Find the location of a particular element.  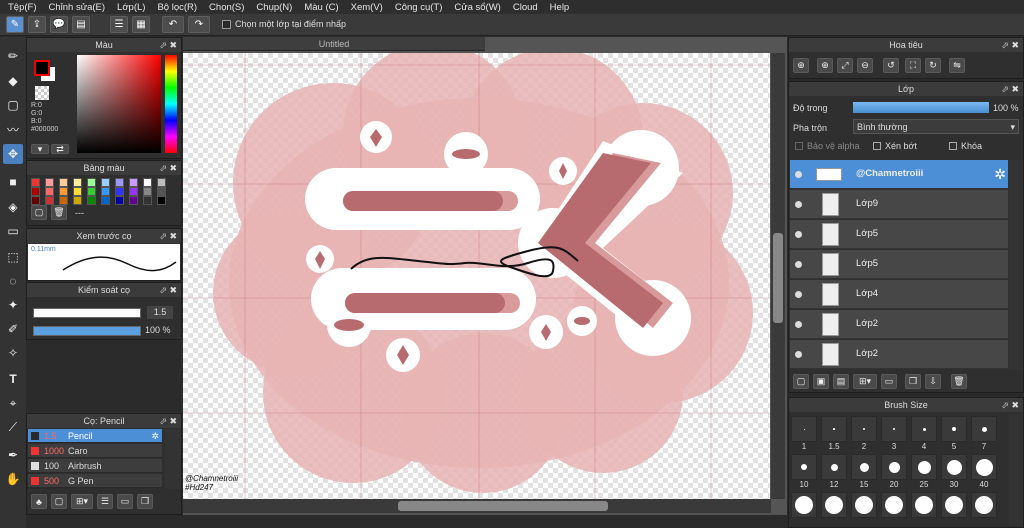

brush-item-pencil: 1.5 Pencil ✲ is located at coordinates (95, 436).